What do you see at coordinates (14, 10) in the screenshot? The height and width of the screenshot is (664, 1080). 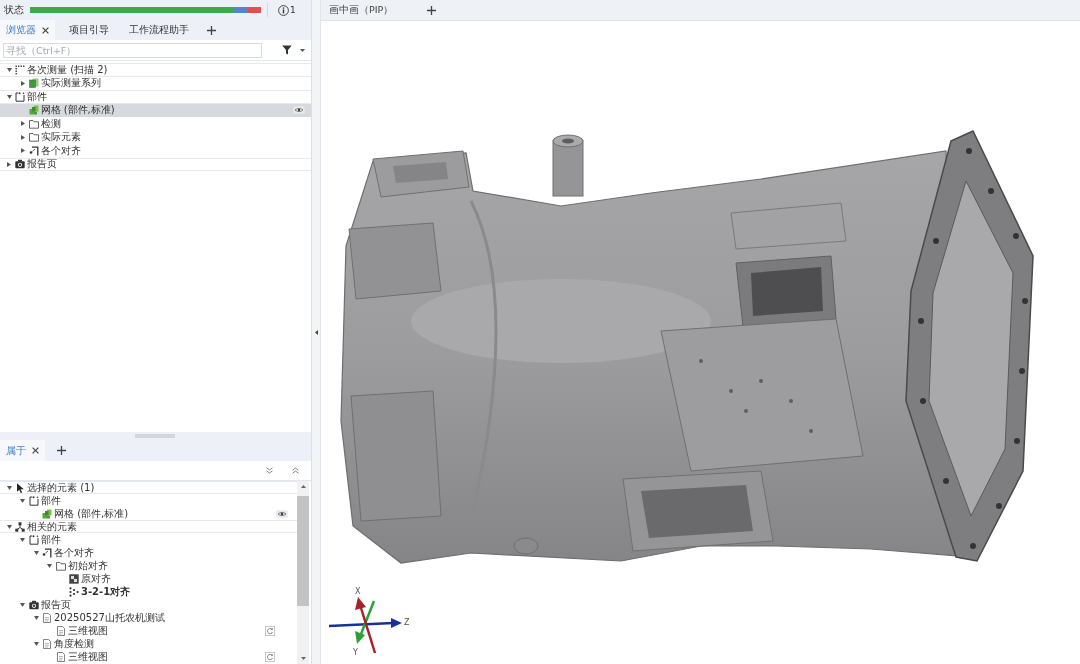 I see `status-label: 状态` at bounding box center [14, 10].